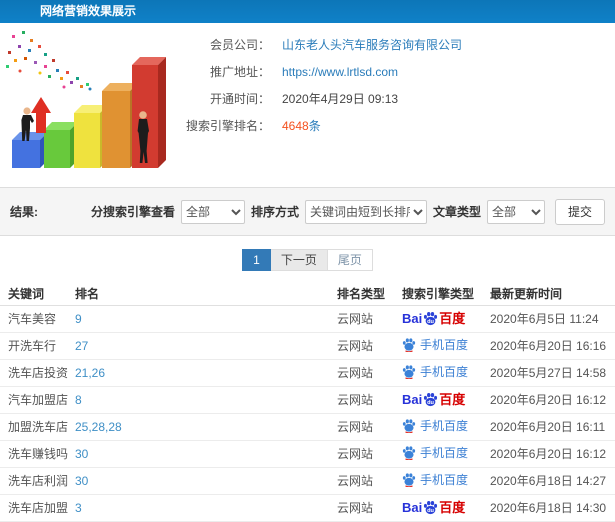  I want to click on promo-url-label: 推广地址：, so click(239, 72).